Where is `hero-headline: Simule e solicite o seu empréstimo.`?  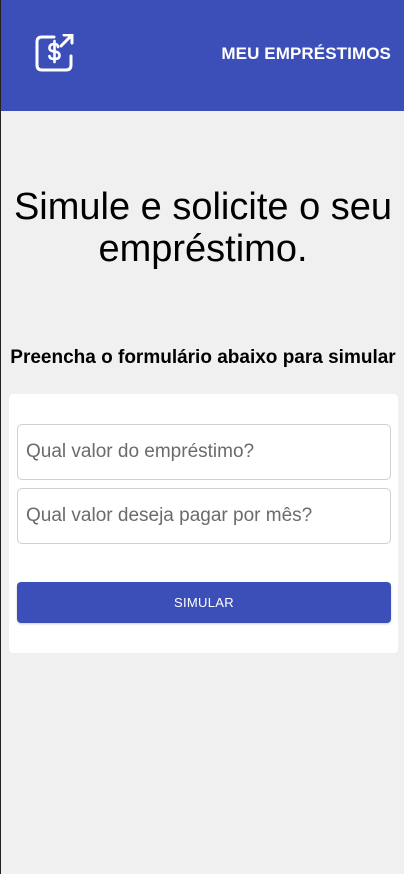
hero-headline: Simule e solicite o seu empréstimo. is located at coordinates (203, 228).